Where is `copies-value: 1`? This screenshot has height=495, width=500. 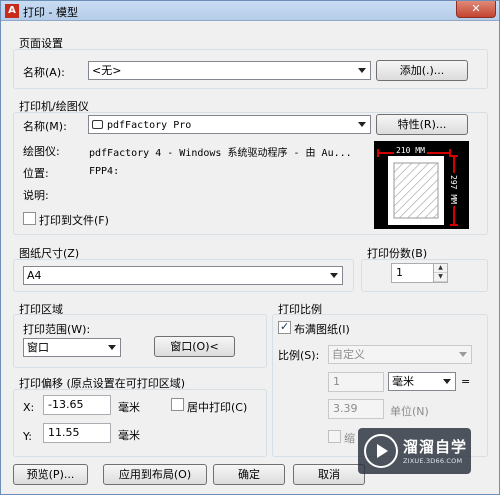 copies-value: 1 is located at coordinates (399, 272).